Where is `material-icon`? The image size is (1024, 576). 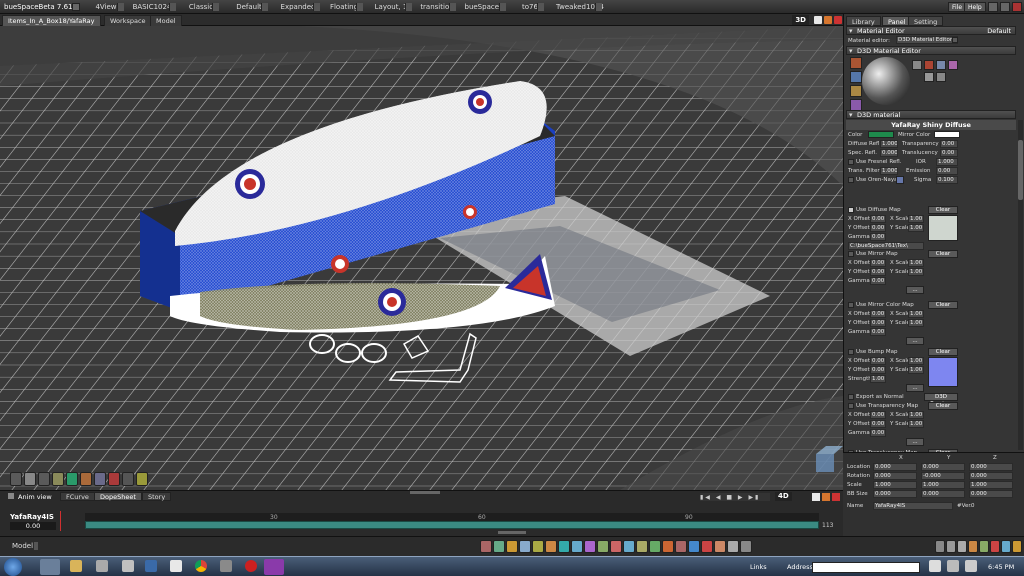 material-icon is located at coordinates (72, 479).